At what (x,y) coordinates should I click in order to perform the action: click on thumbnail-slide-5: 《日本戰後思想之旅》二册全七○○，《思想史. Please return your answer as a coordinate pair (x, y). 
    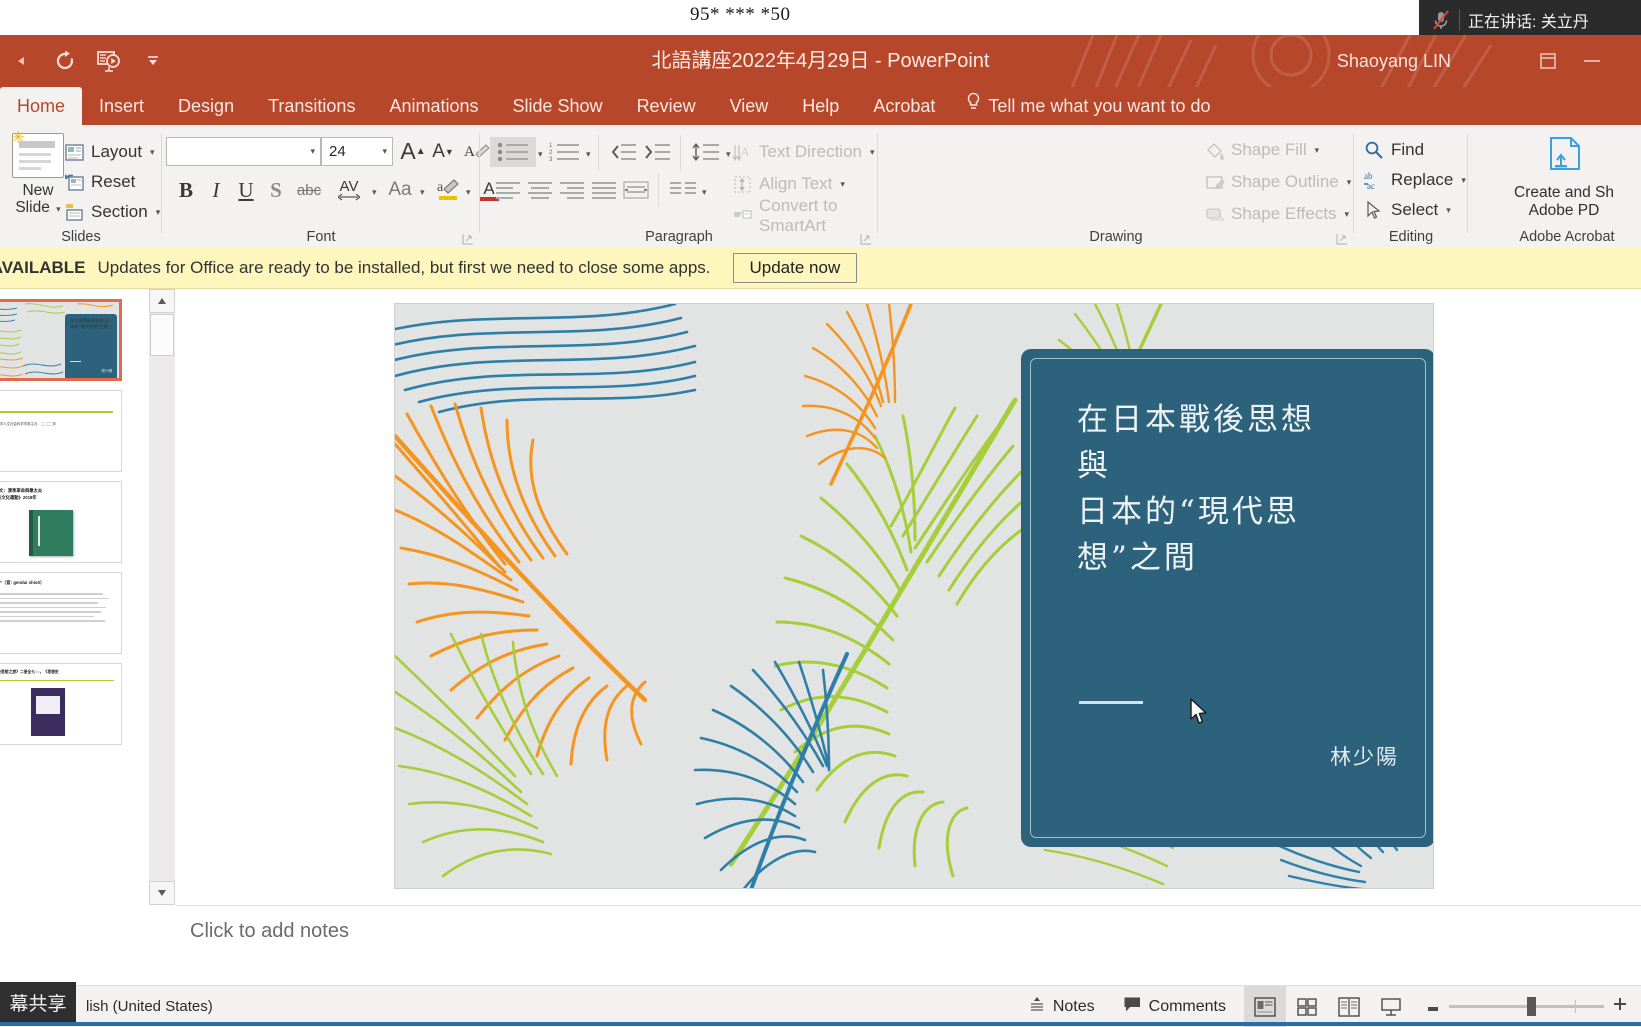
    Looking at the image, I should click on (61, 704).